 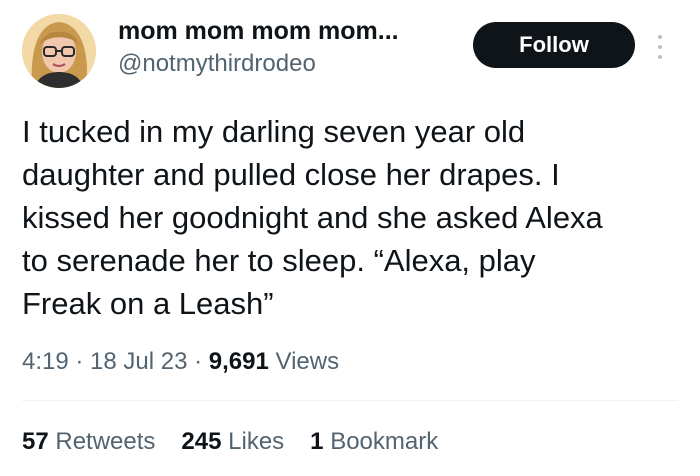 What do you see at coordinates (291, 174) in the screenshot?
I see `tweet-line: daughter and pulled close her drapes. I` at bounding box center [291, 174].